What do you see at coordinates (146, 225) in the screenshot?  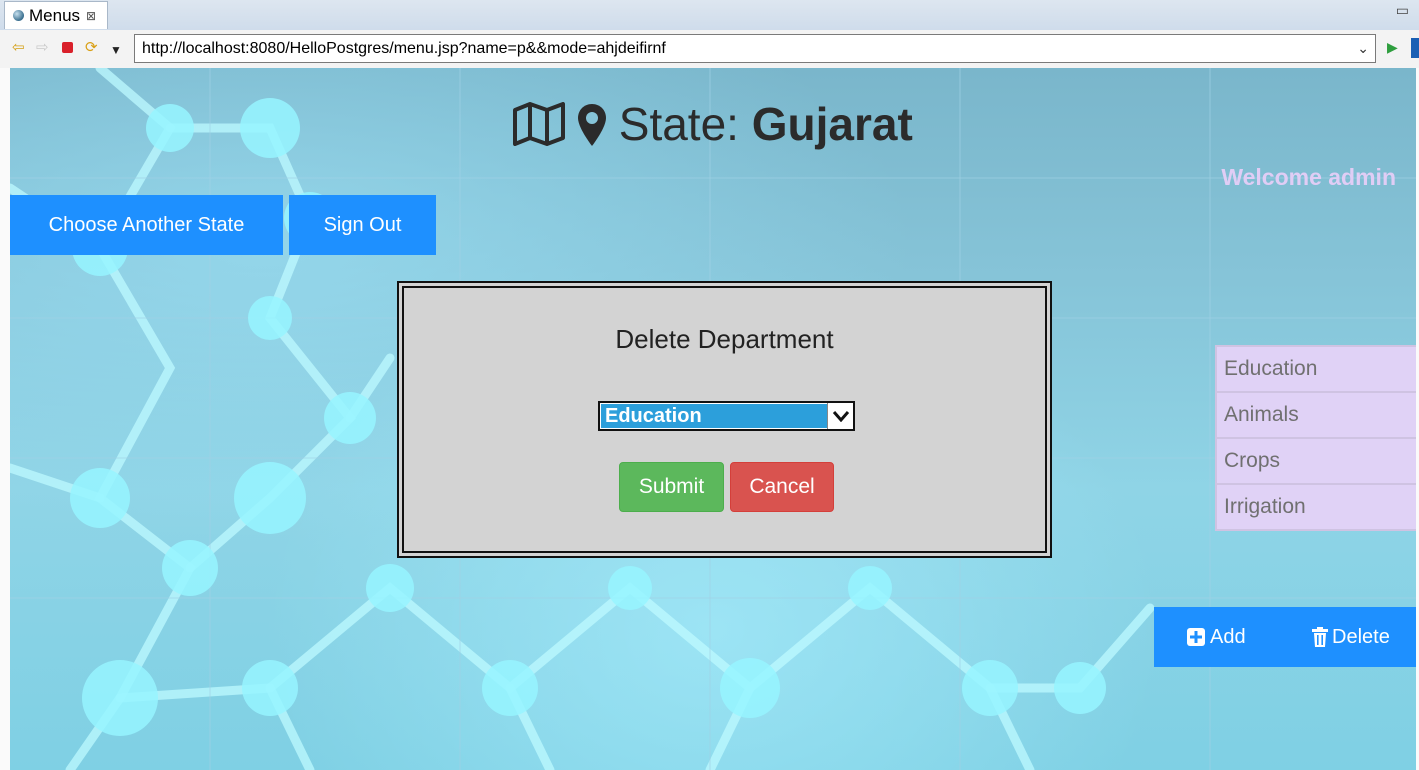 I see `choose-another-state-button: Choose Another State` at bounding box center [146, 225].